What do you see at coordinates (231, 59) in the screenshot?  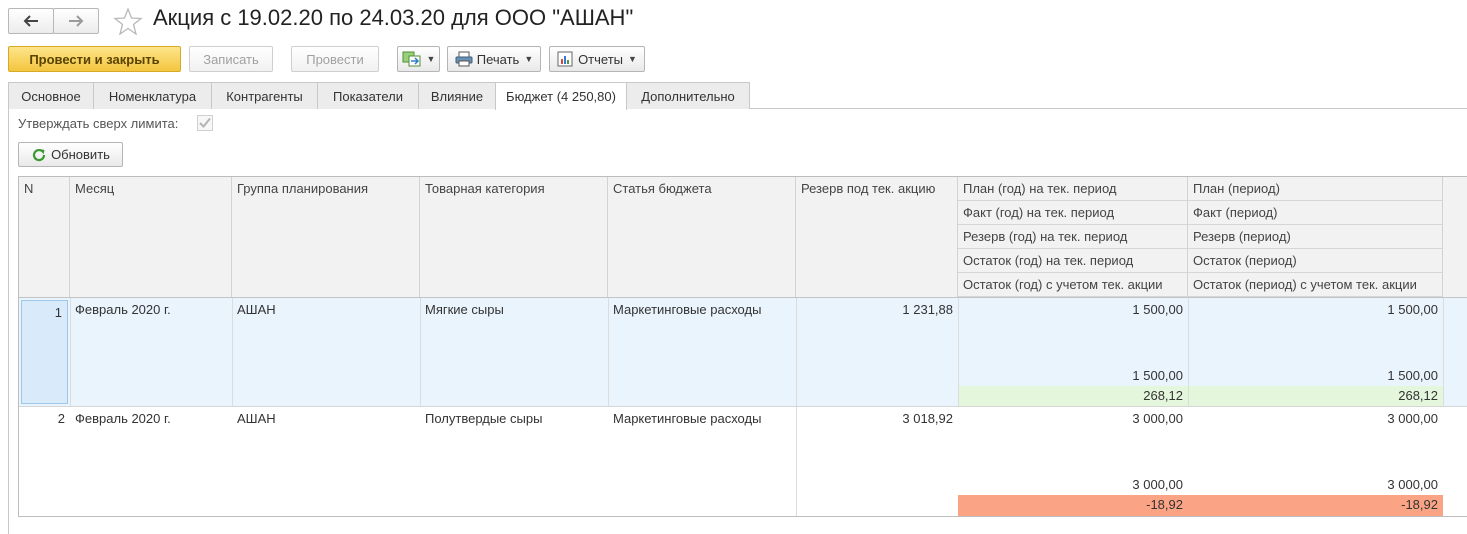 I see `save-button: Записать` at bounding box center [231, 59].